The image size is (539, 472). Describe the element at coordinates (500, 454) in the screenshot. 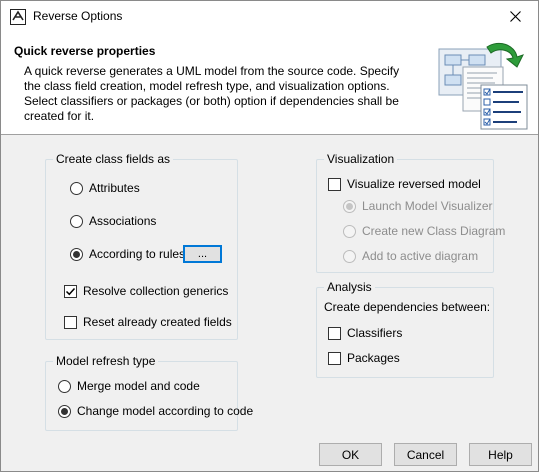

I see `help-button: Help` at that location.